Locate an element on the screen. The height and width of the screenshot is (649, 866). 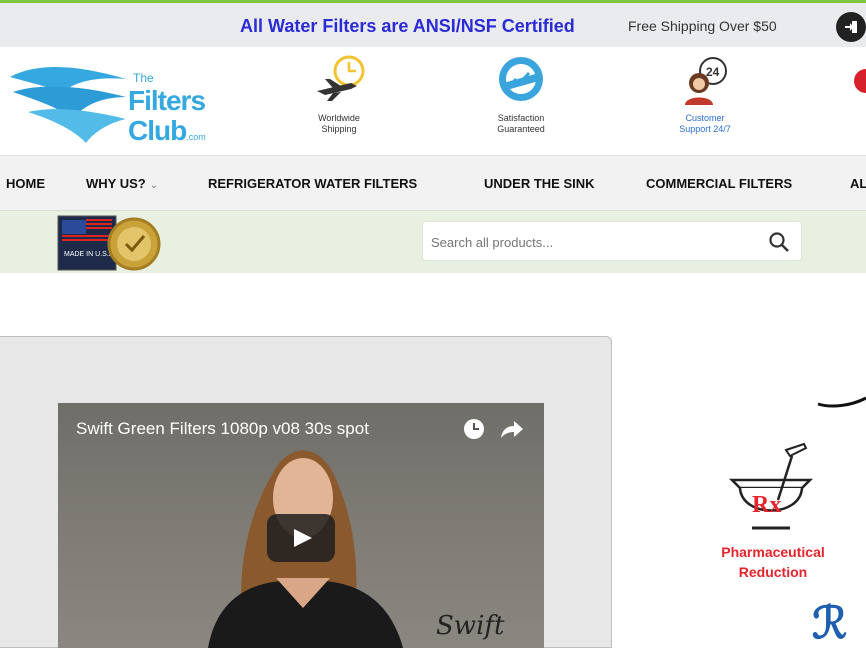
logo-club-text: Club.com is located at coordinates (167, 131).